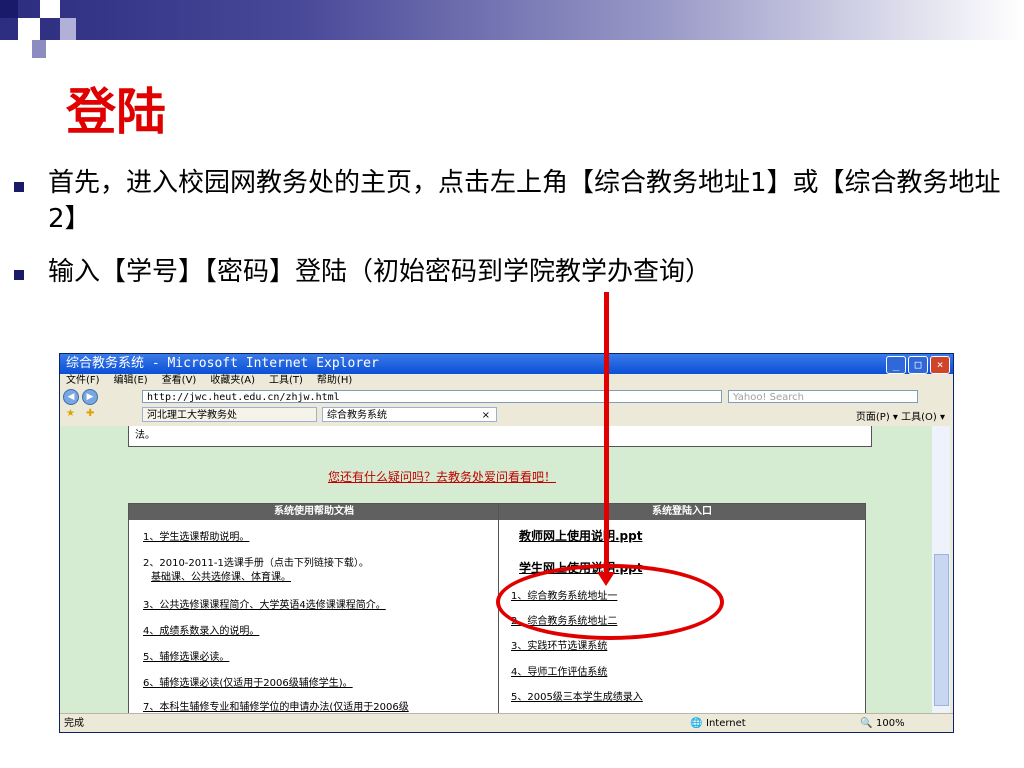 Image resolution: width=1024 pixels, height=768 pixels. I want to click on help-item-6: 6、辅修选课必读(仅适用于2006级辅修学生)。, so click(248, 681).